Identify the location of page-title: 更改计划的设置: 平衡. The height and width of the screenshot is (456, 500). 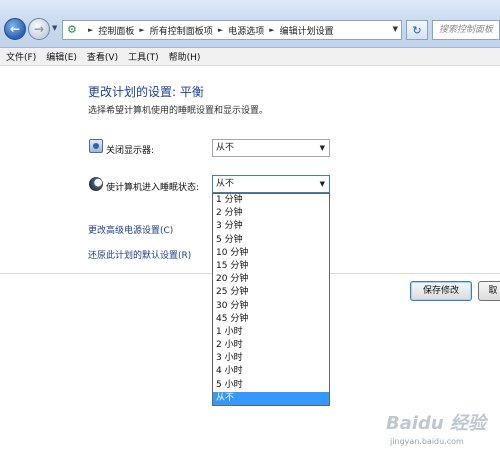
(146, 92).